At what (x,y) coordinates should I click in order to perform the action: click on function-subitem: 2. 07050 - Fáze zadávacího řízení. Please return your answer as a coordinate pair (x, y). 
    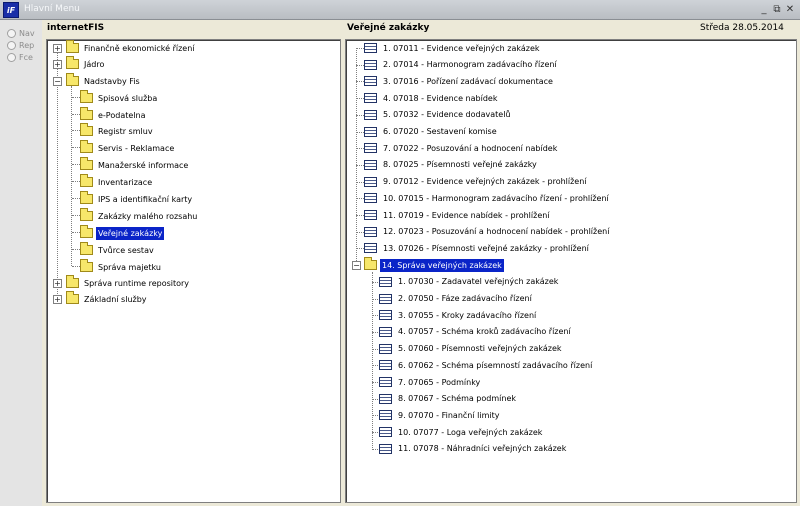
    Looking at the image, I should click on (456, 299).